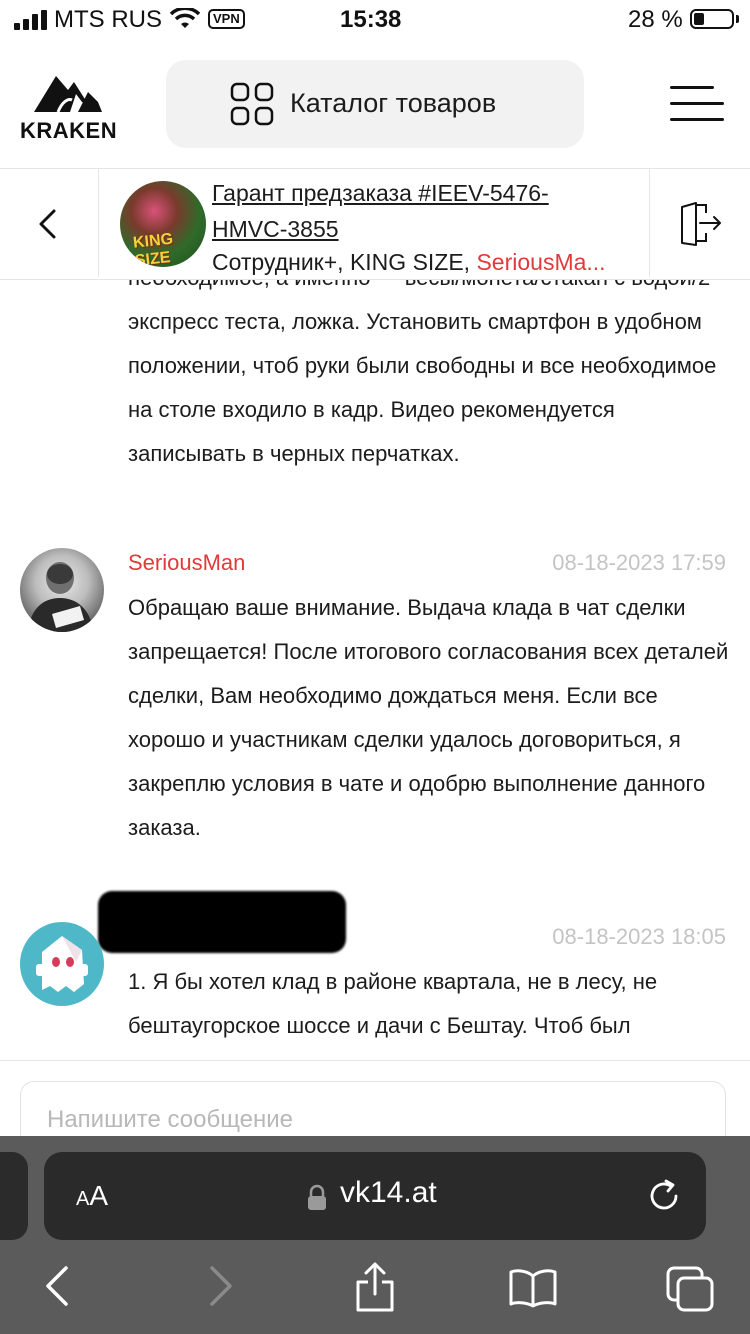 Image resolution: width=750 pixels, height=1334 pixels. Describe the element at coordinates (222, 922) in the screenshot. I see `redacted-username` at that location.